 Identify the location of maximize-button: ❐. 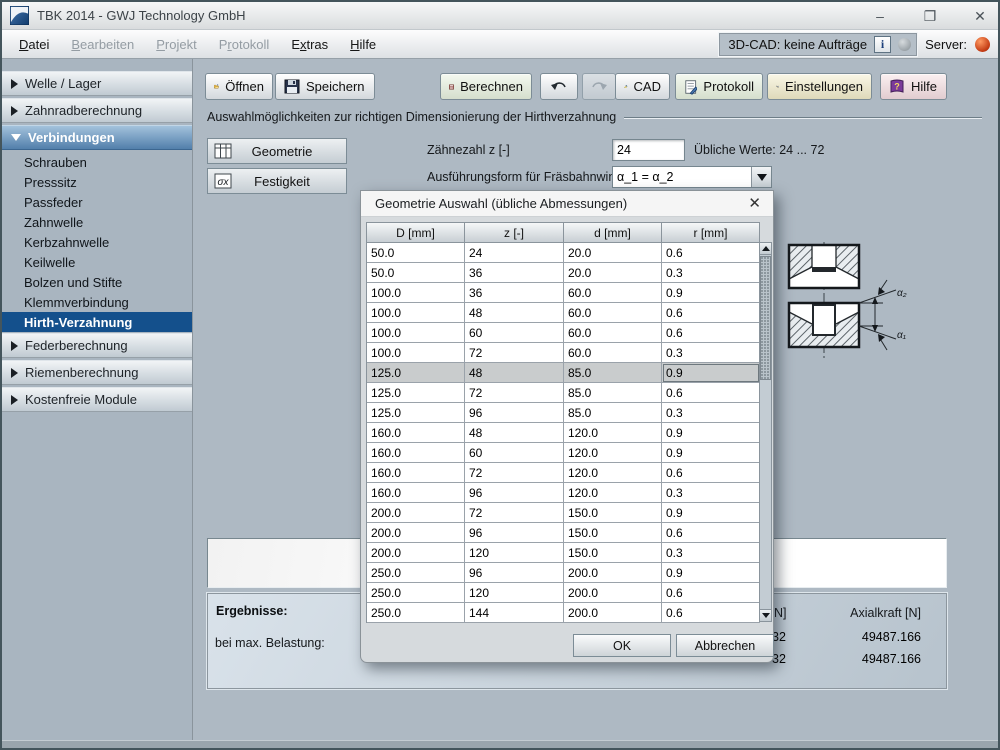
(930, 16).